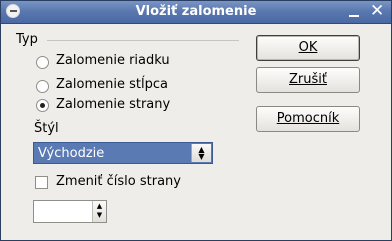 This screenshot has width=392, height=241. Describe the element at coordinates (46, 128) in the screenshot. I see `style-label: Štýl` at that location.